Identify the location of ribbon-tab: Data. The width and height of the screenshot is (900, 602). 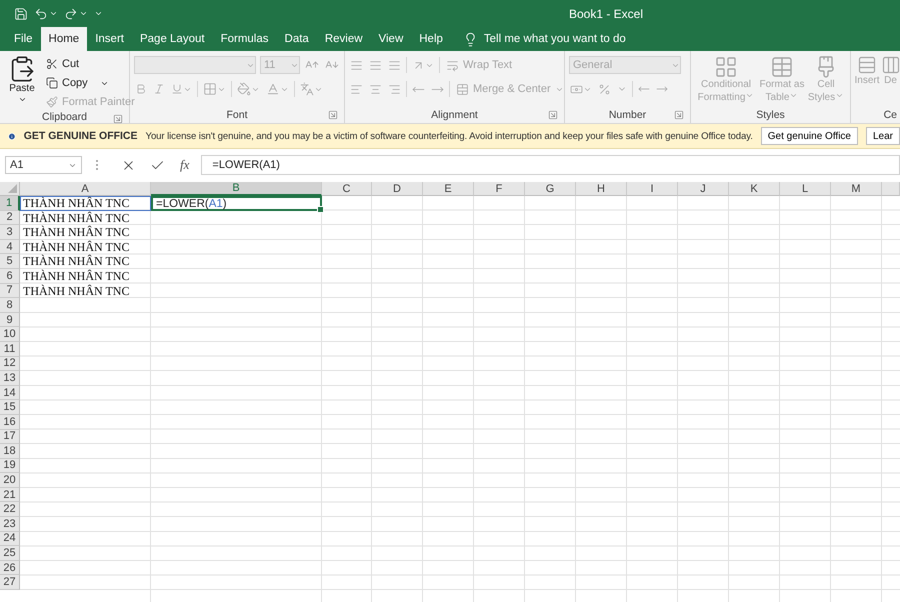
(296, 39).